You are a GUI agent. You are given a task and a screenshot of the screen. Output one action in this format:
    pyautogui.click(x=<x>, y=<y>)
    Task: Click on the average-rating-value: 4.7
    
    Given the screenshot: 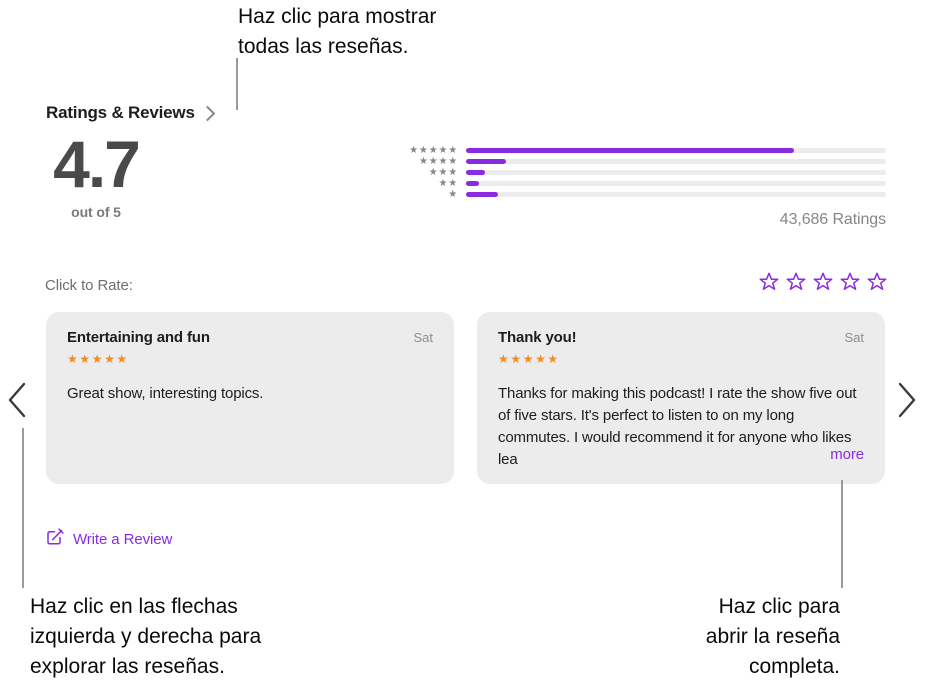 What is the action you would take?
    pyautogui.click(x=97, y=164)
    